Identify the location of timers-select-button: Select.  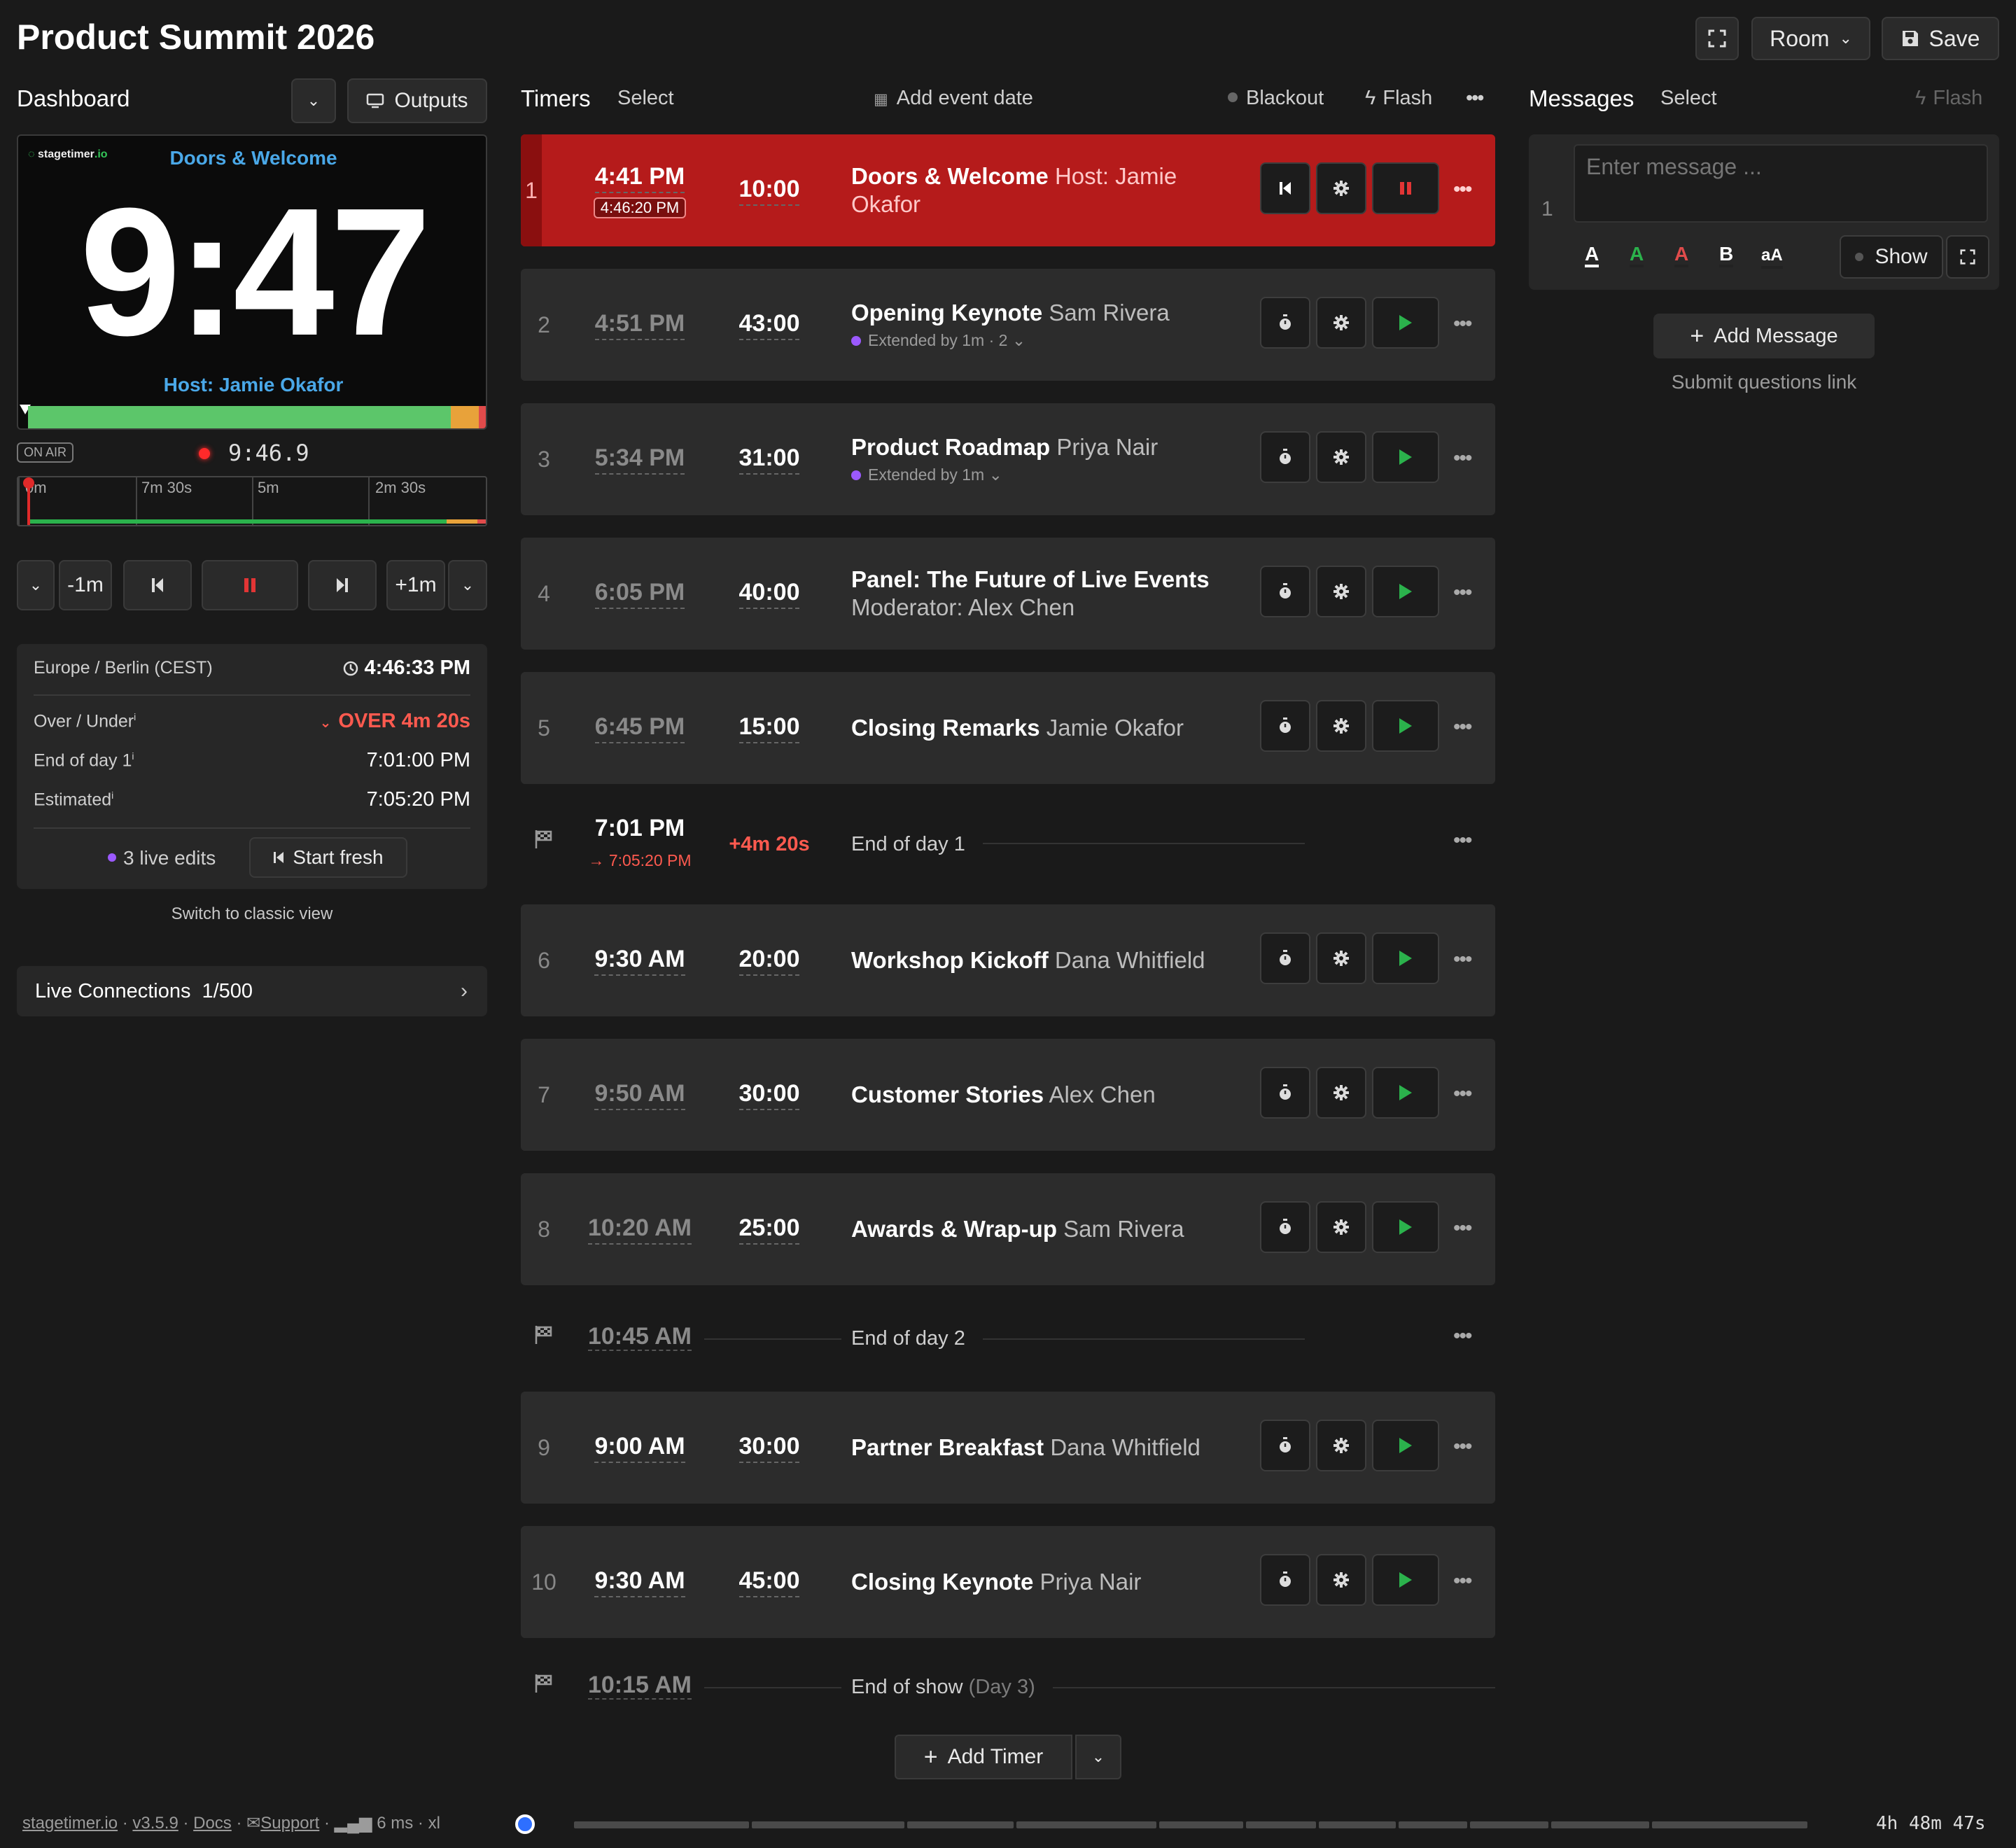
(645, 98).